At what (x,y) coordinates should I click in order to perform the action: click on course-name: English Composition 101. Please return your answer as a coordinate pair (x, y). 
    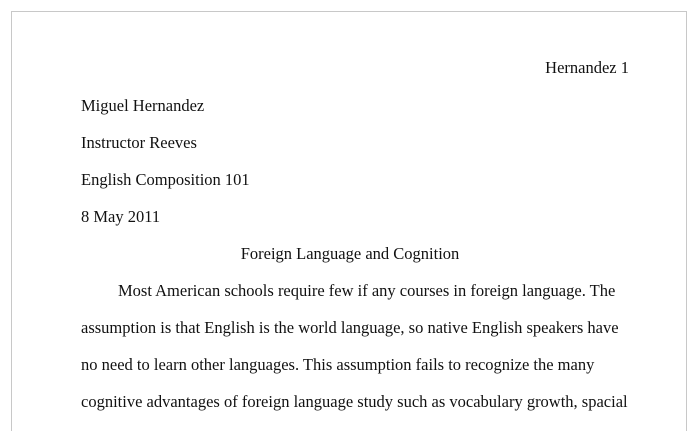
    Looking at the image, I should click on (165, 179).